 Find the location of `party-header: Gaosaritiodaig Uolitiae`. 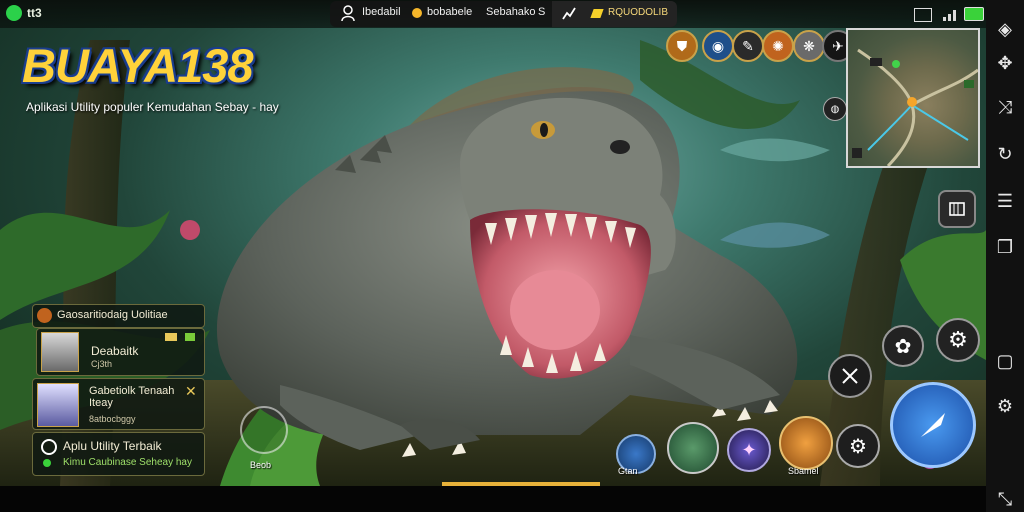

party-header: Gaosaritiodaig Uolitiae is located at coordinates (118, 316).